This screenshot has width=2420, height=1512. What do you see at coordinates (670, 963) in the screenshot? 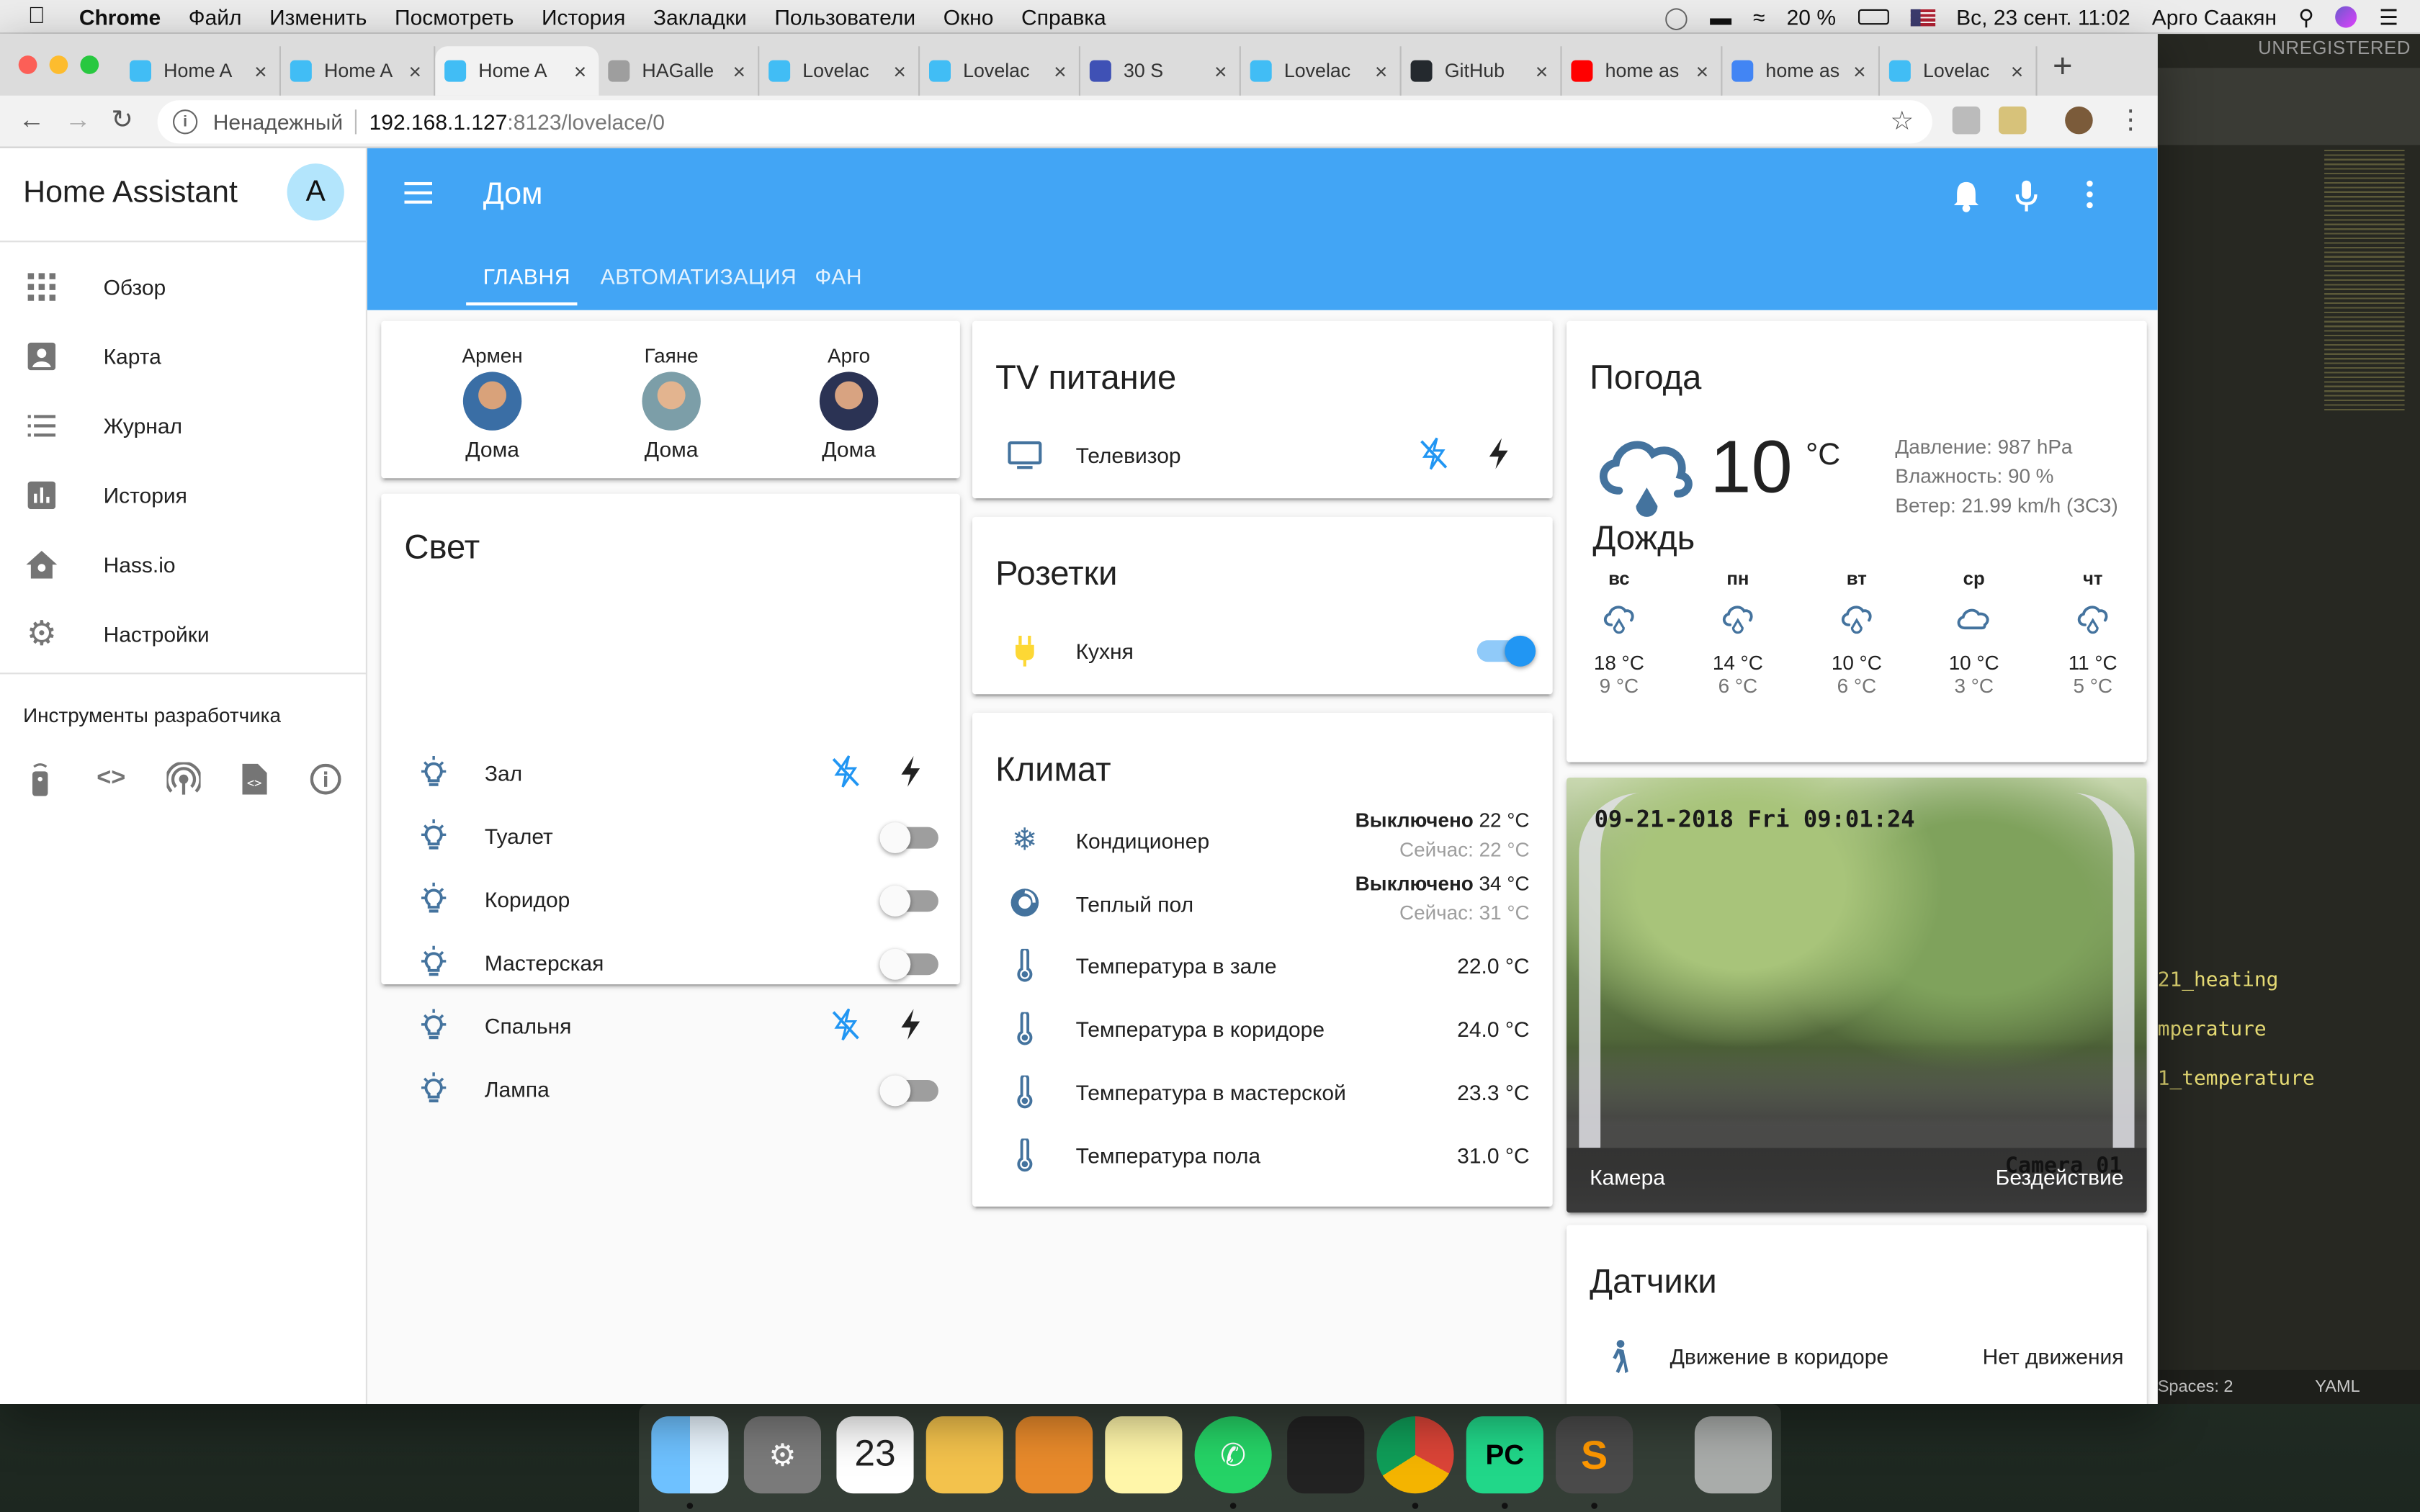
I see `light-row: Мастерская` at bounding box center [670, 963].